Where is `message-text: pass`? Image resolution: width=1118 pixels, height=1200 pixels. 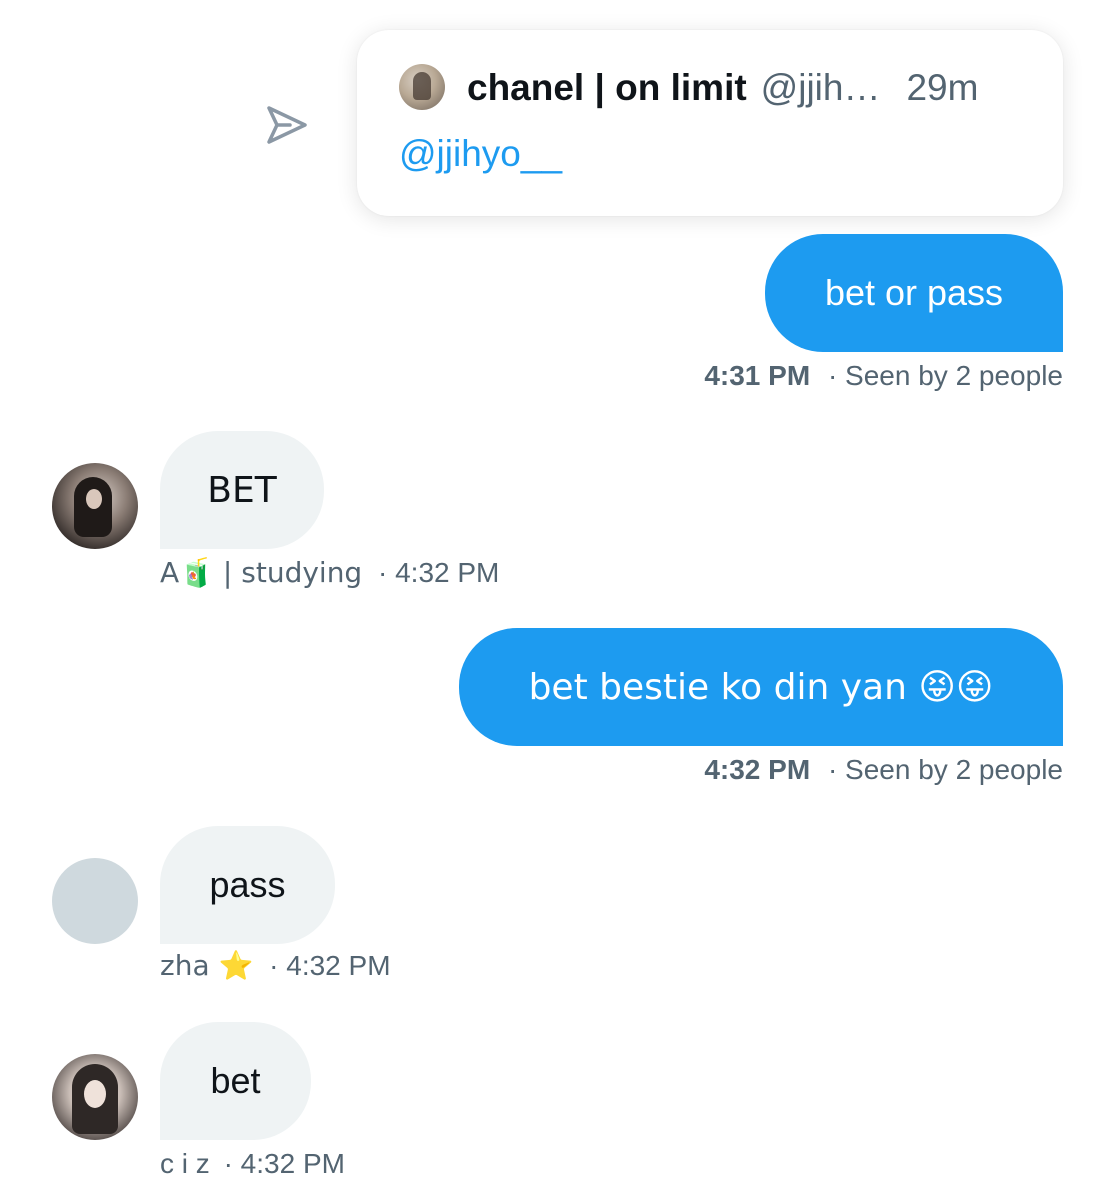
message-text: pass is located at coordinates (247, 884).